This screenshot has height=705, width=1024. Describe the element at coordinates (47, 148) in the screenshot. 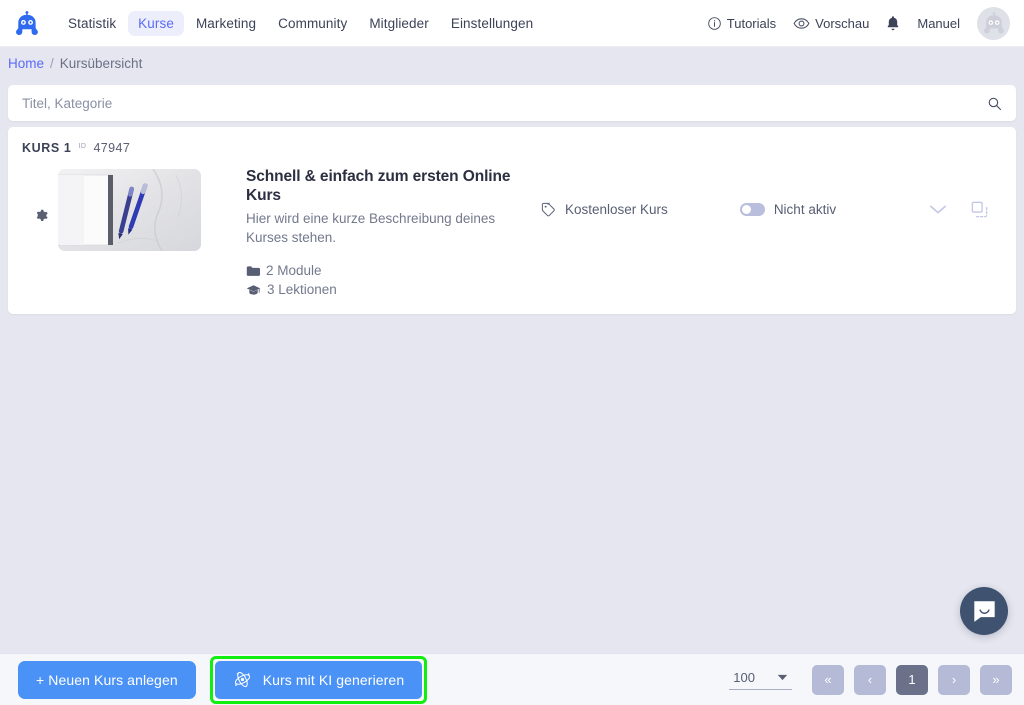

I see `course-index-label: KURS 1` at that location.